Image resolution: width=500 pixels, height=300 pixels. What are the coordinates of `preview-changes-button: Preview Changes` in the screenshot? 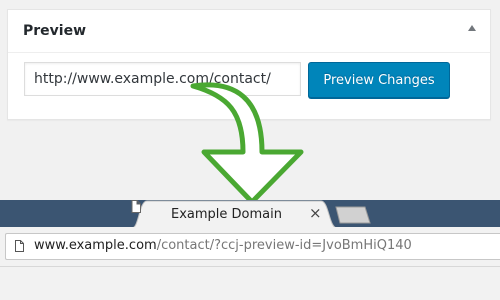 It's located at (379, 80).